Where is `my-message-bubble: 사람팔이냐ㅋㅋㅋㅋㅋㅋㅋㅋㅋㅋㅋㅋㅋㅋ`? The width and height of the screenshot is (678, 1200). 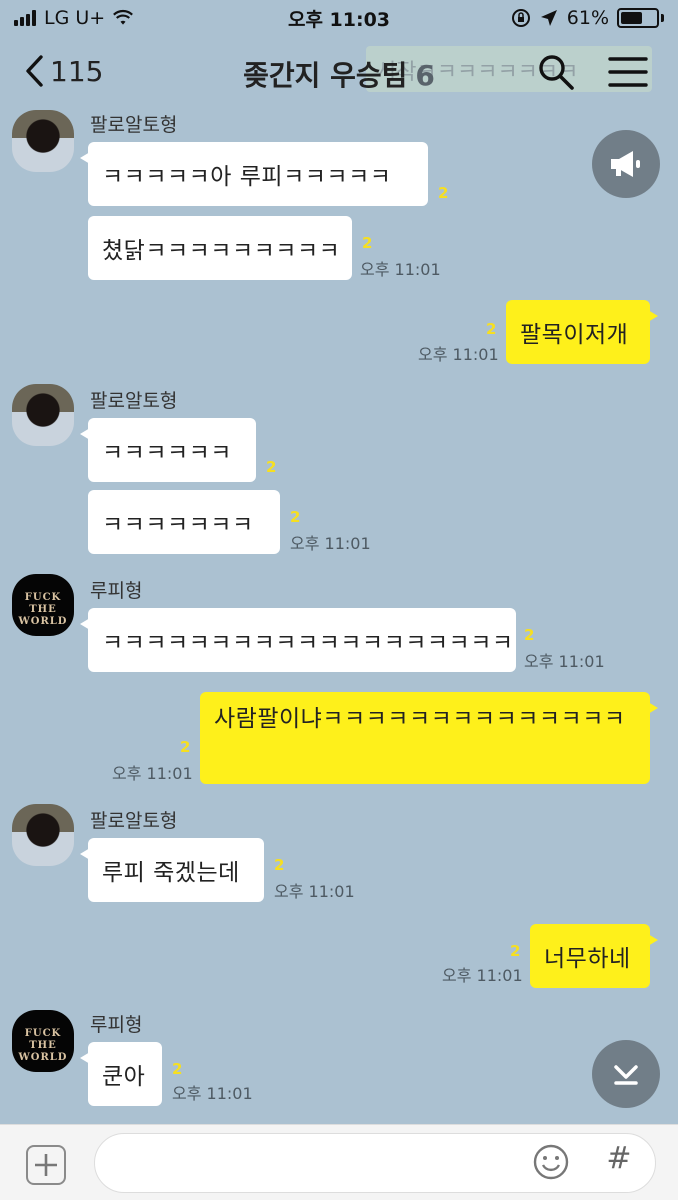 my-message-bubble: 사람팔이냐ㅋㅋㅋㅋㅋㅋㅋㅋㅋㅋㅋㅋㅋㅋ is located at coordinates (429, 738).